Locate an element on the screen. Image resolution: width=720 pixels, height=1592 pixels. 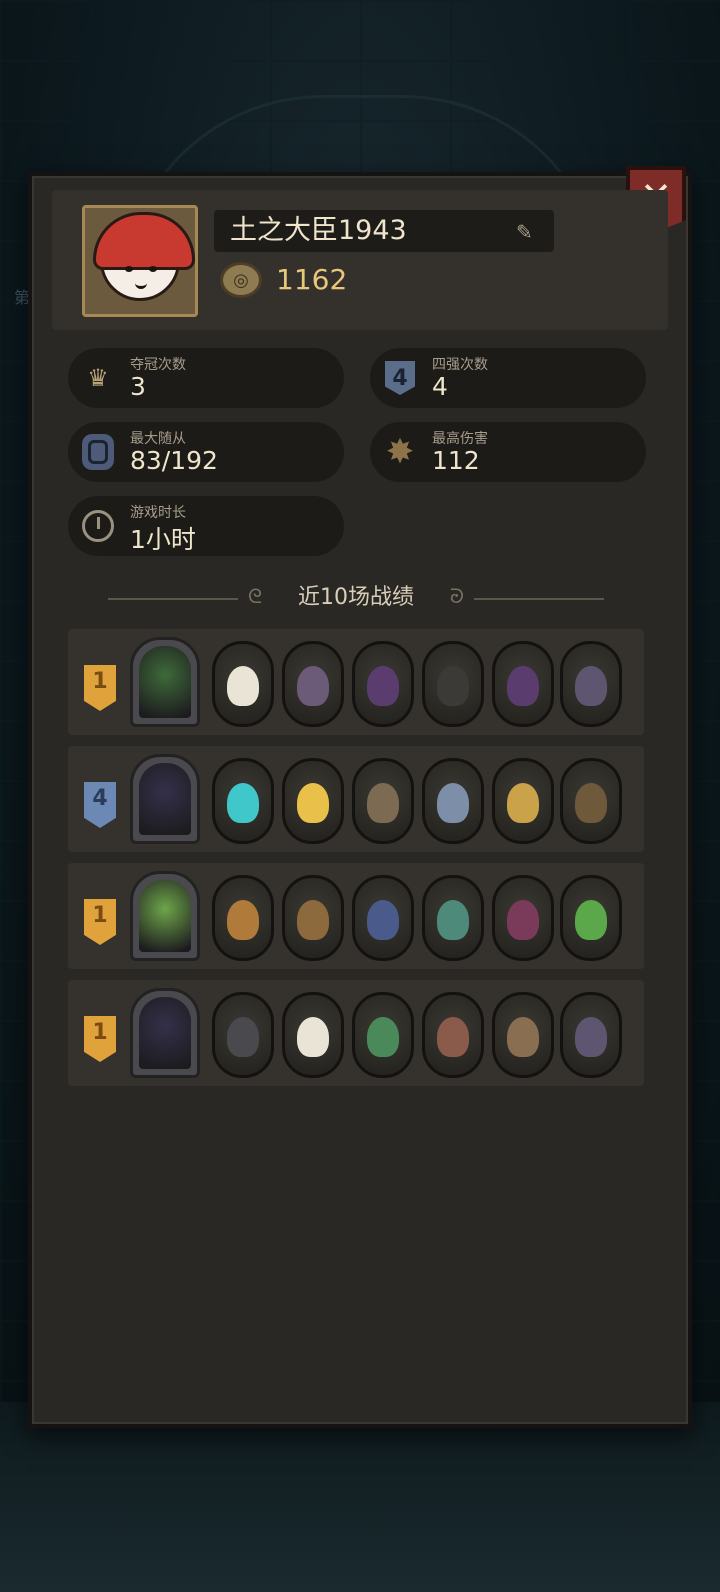
edit-name-icon: ✎ is located at coordinates (524, 232).